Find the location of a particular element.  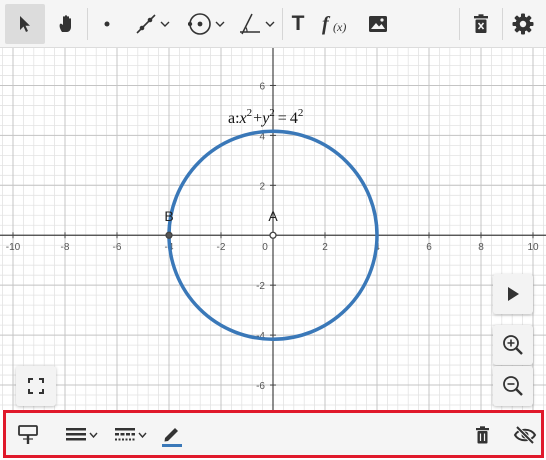

play-icon is located at coordinates (513, 294).